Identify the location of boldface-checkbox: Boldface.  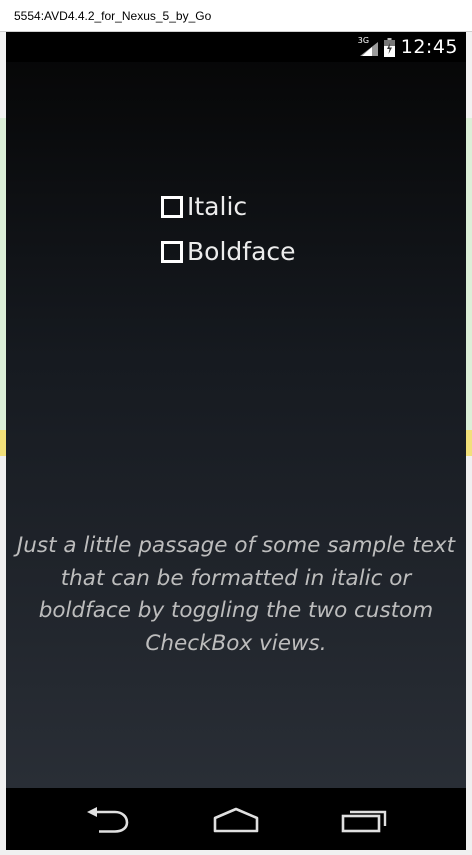
(228, 252).